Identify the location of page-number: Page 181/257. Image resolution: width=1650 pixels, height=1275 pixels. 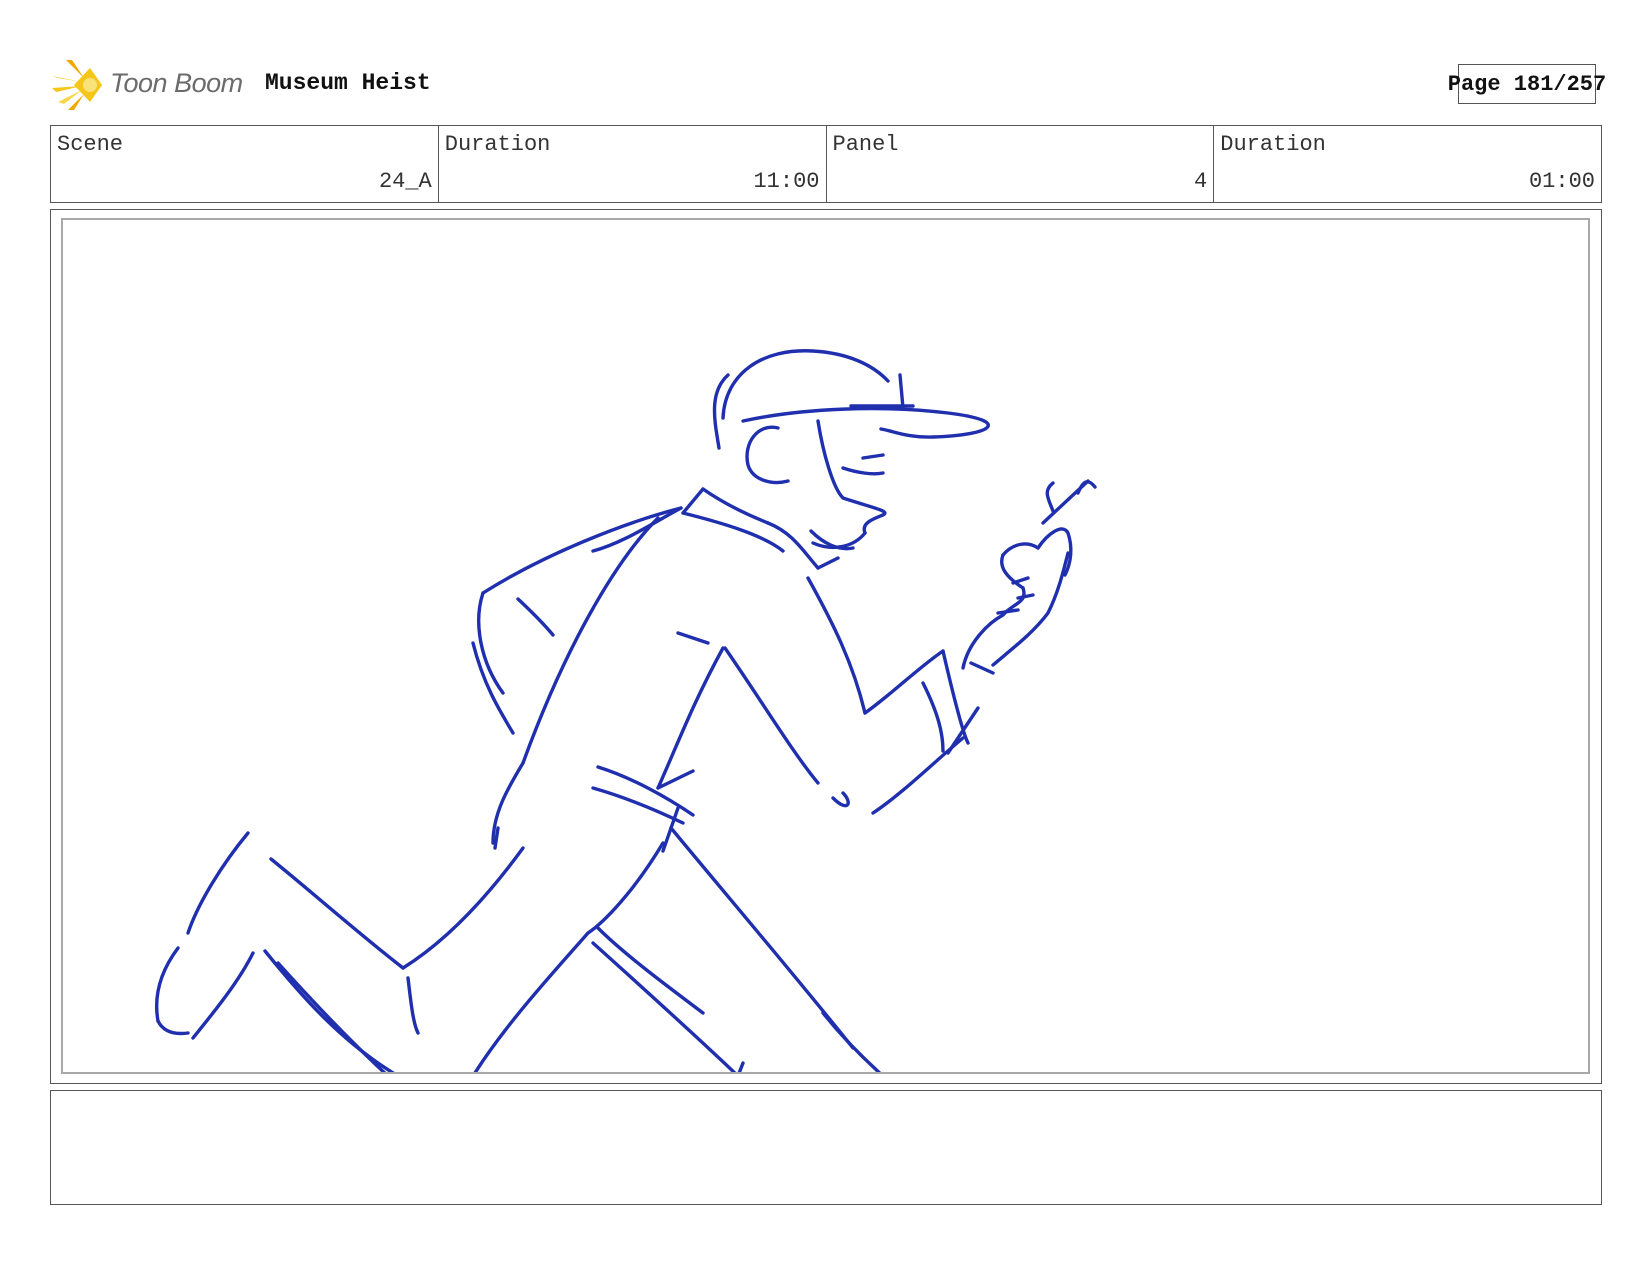
(1527, 84).